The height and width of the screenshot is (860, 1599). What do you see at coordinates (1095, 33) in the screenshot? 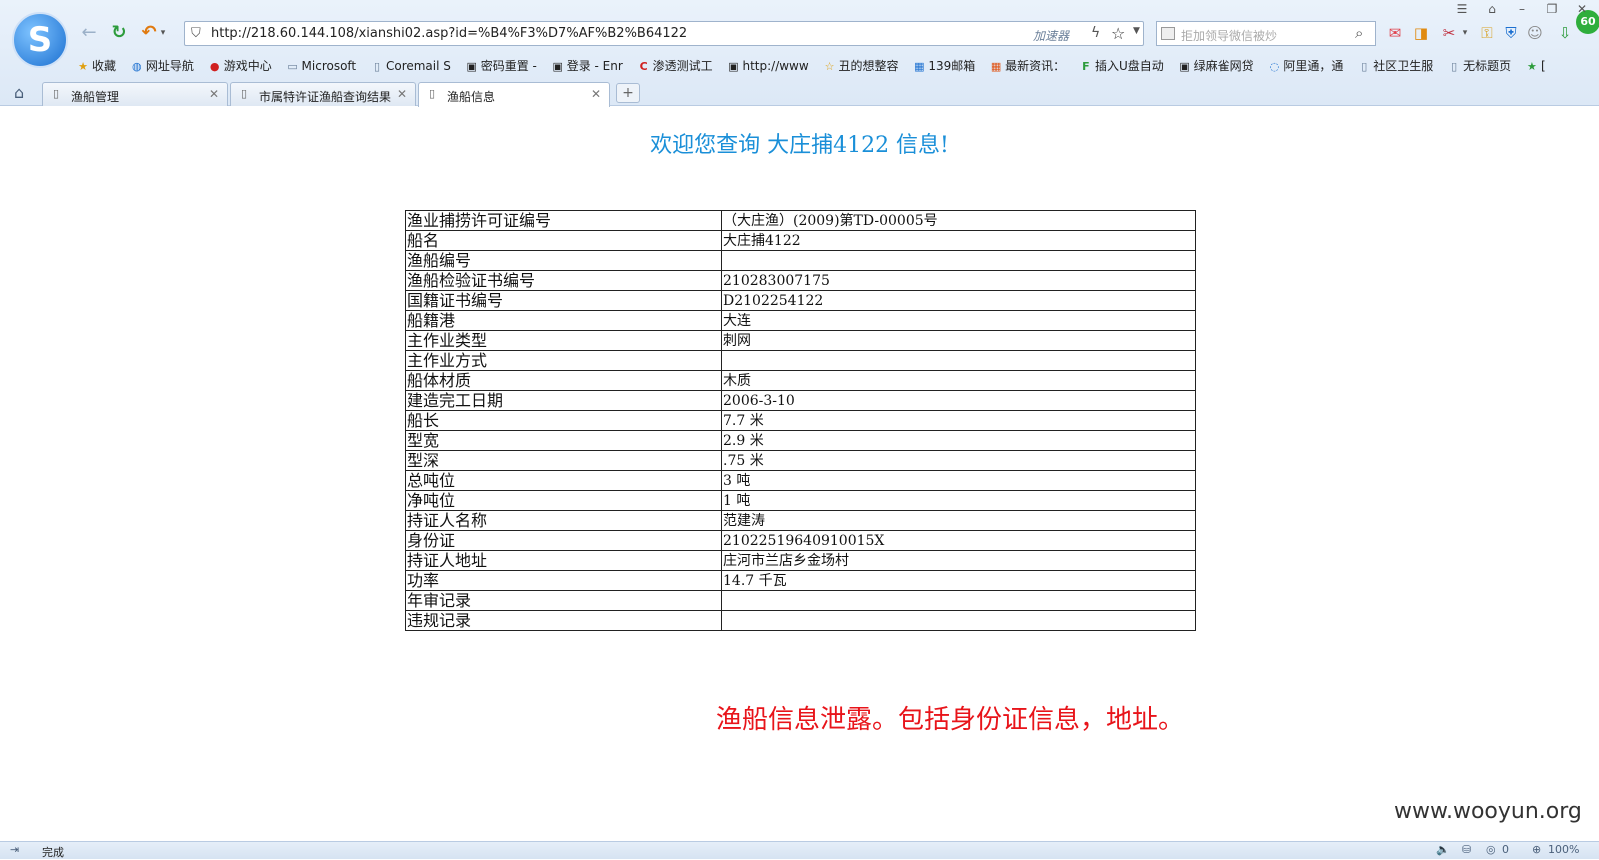
I see `bolt-icon: ϟ` at bounding box center [1095, 33].